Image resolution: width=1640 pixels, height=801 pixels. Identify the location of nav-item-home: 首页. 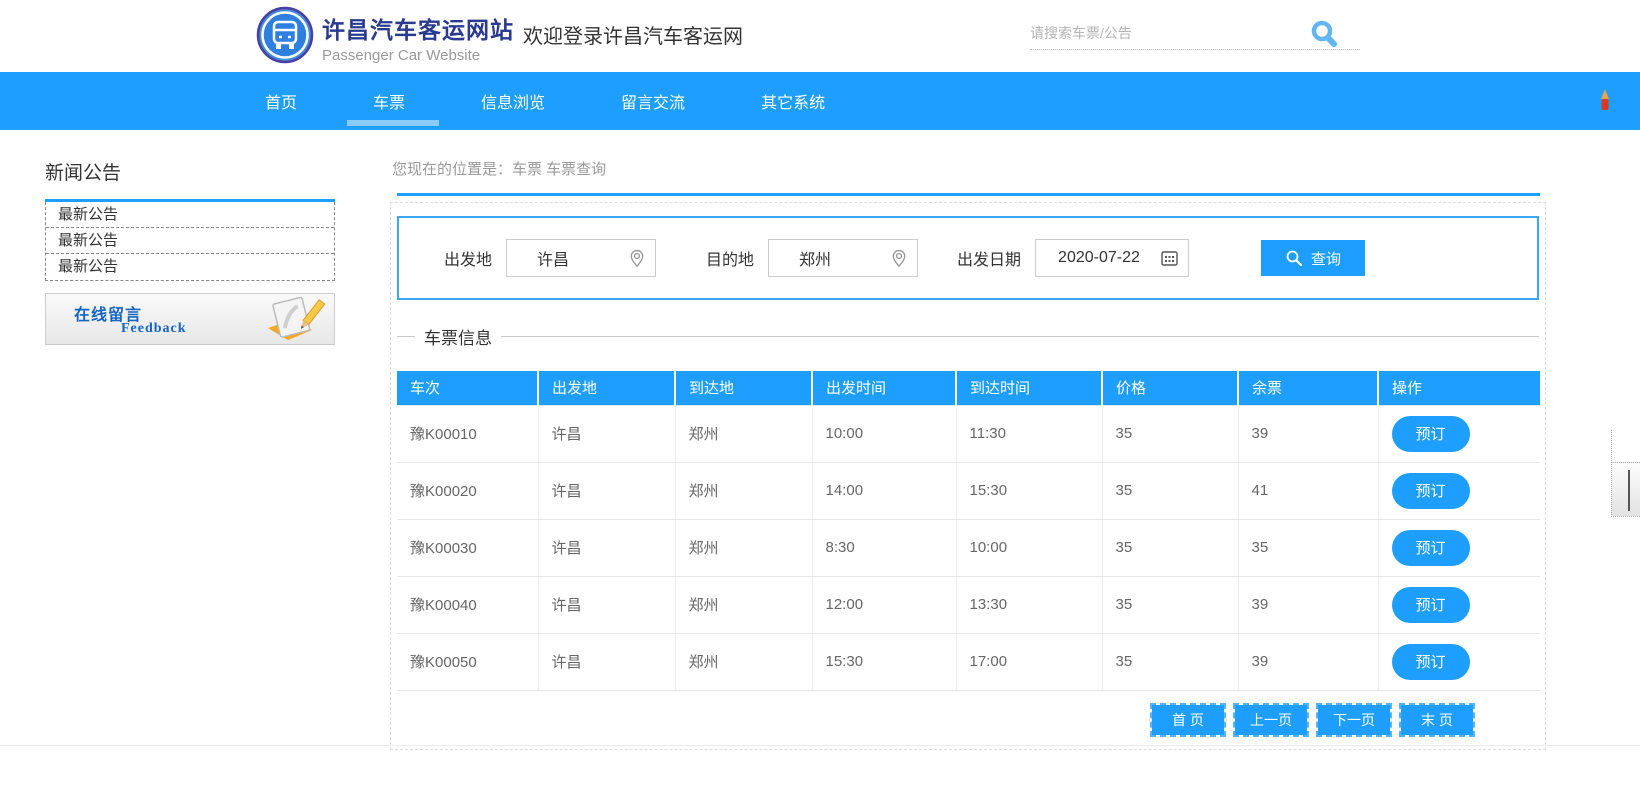
(281, 101).